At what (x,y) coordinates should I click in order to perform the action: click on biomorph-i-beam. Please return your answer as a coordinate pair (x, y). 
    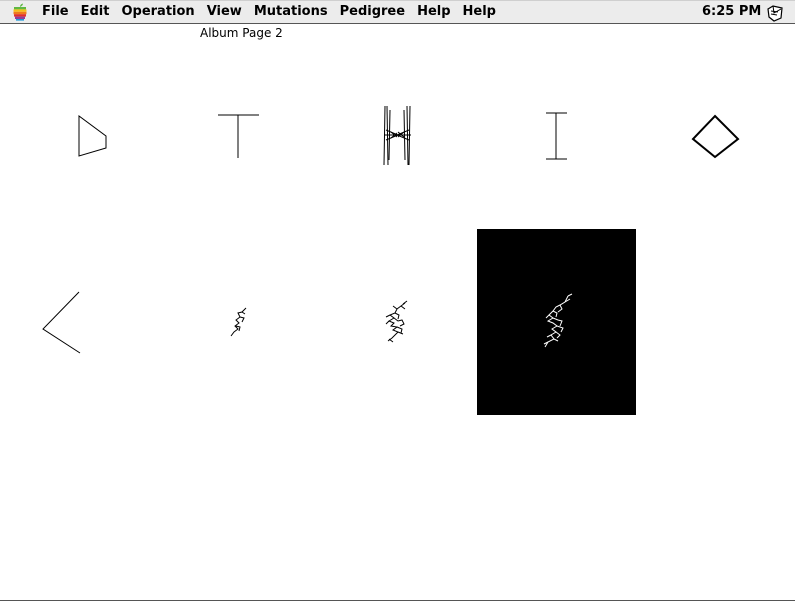
    Looking at the image, I should click on (556, 136).